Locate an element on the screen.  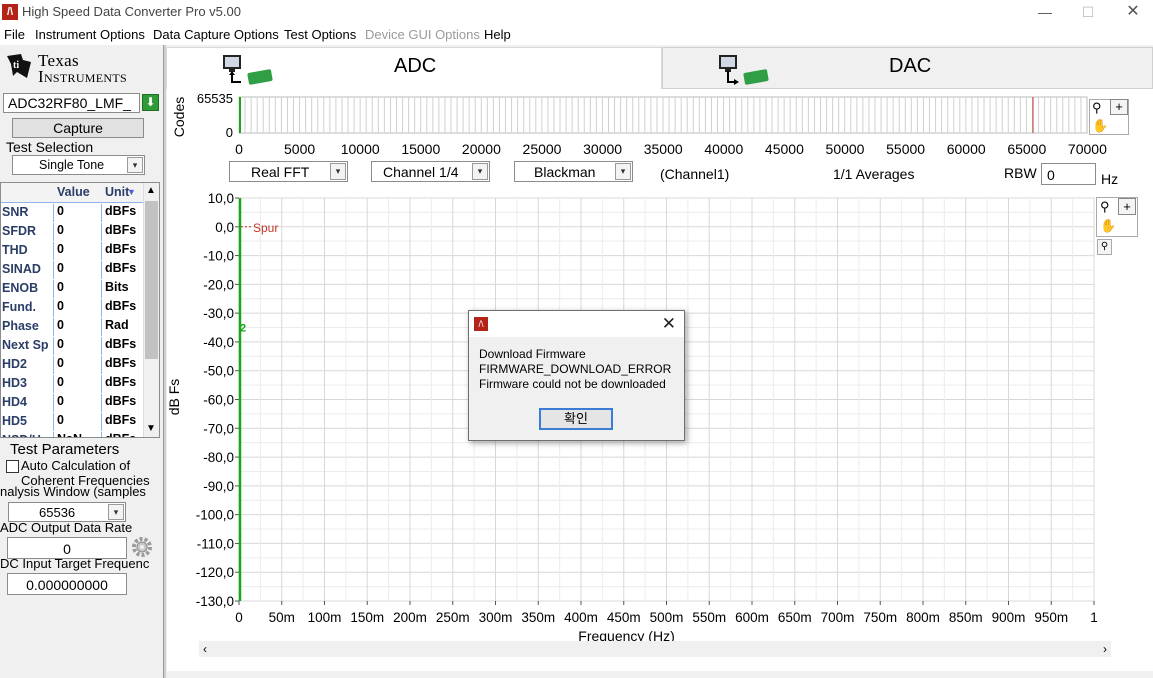
table-row: HD4 0 dBFs is located at coordinates (72, 402).